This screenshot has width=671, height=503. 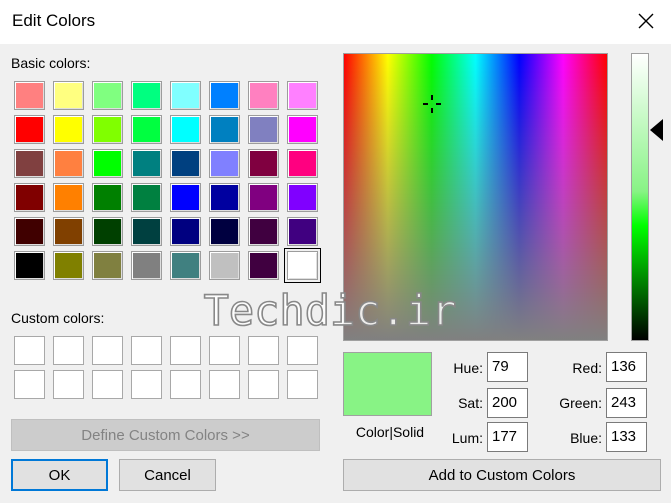 What do you see at coordinates (502, 475) in the screenshot?
I see `add-to-custom-colors-button: Add to Custom Colors` at bounding box center [502, 475].